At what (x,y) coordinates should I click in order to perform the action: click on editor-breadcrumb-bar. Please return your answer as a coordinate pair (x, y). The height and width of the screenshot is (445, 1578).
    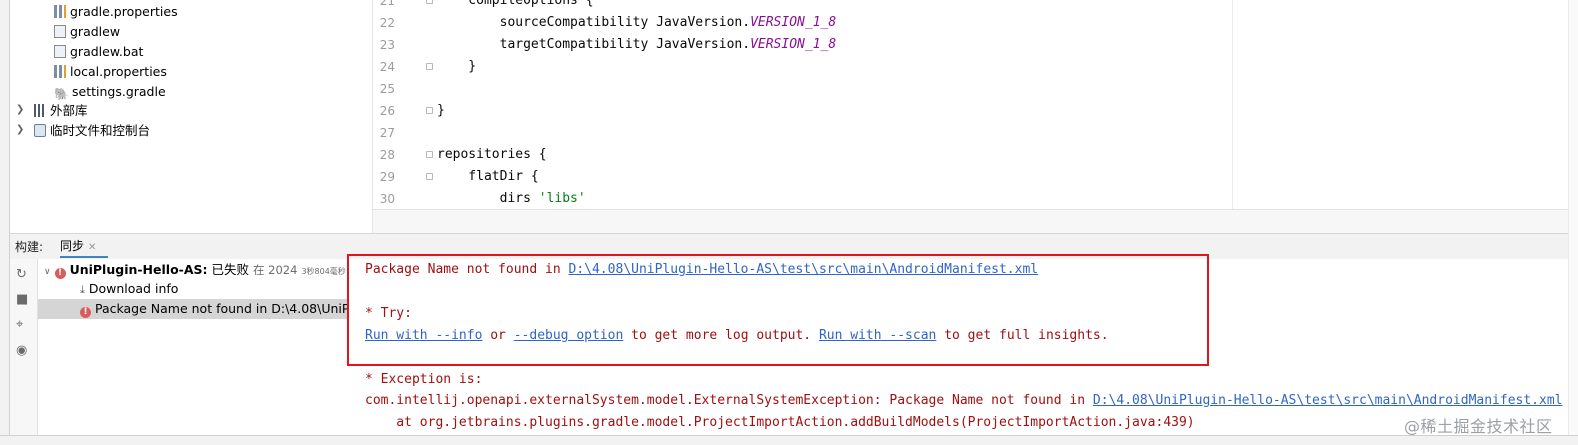
    Looking at the image, I should click on (970, 221).